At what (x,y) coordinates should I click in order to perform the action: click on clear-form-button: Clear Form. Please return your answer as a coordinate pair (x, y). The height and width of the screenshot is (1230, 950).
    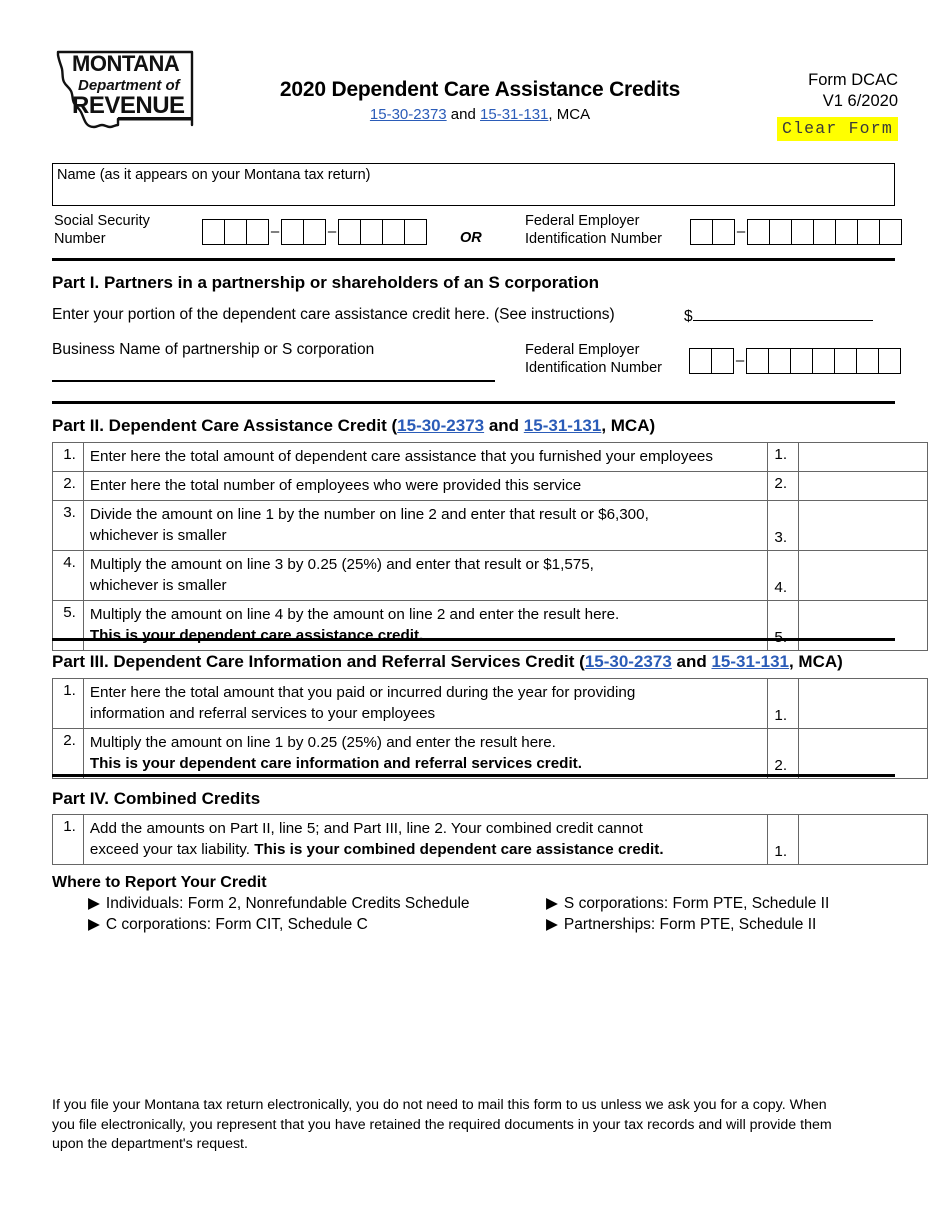
    Looking at the image, I should click on (837, 129).